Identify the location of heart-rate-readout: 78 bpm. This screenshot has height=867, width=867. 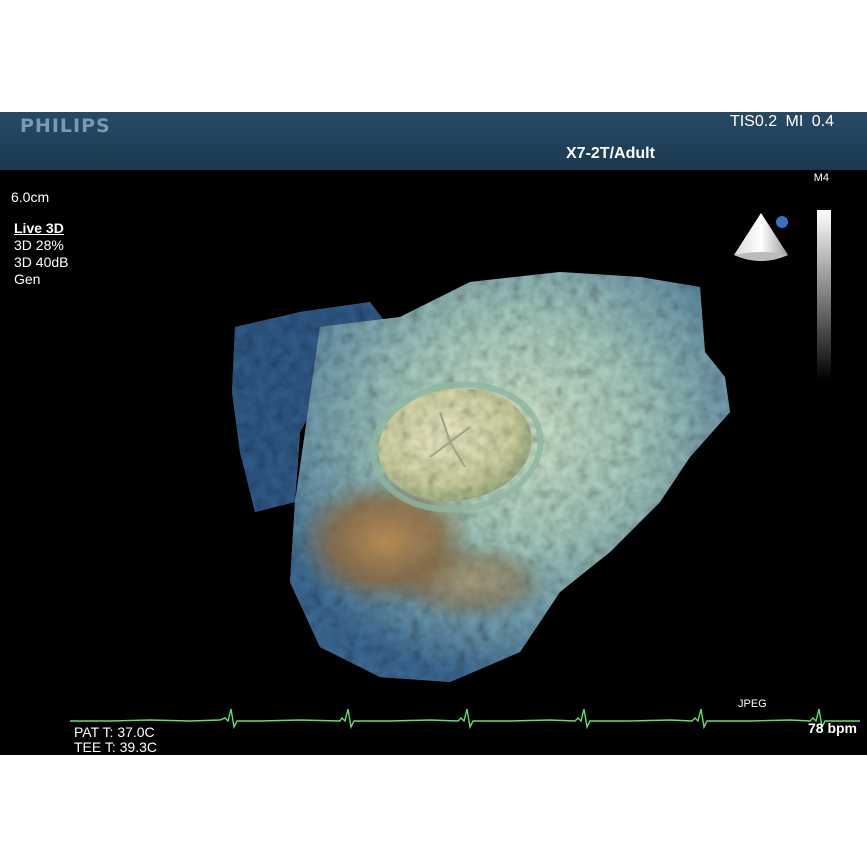
(832, 728).